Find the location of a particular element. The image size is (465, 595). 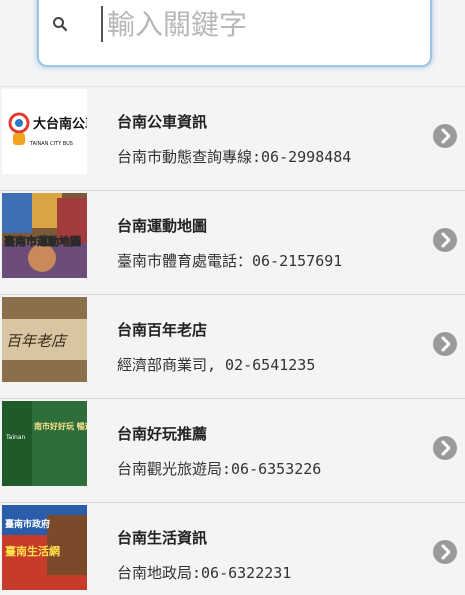

item-subtitle: 台南市動態查詢專線:06-2998484 is located at coordinates (234, 157).